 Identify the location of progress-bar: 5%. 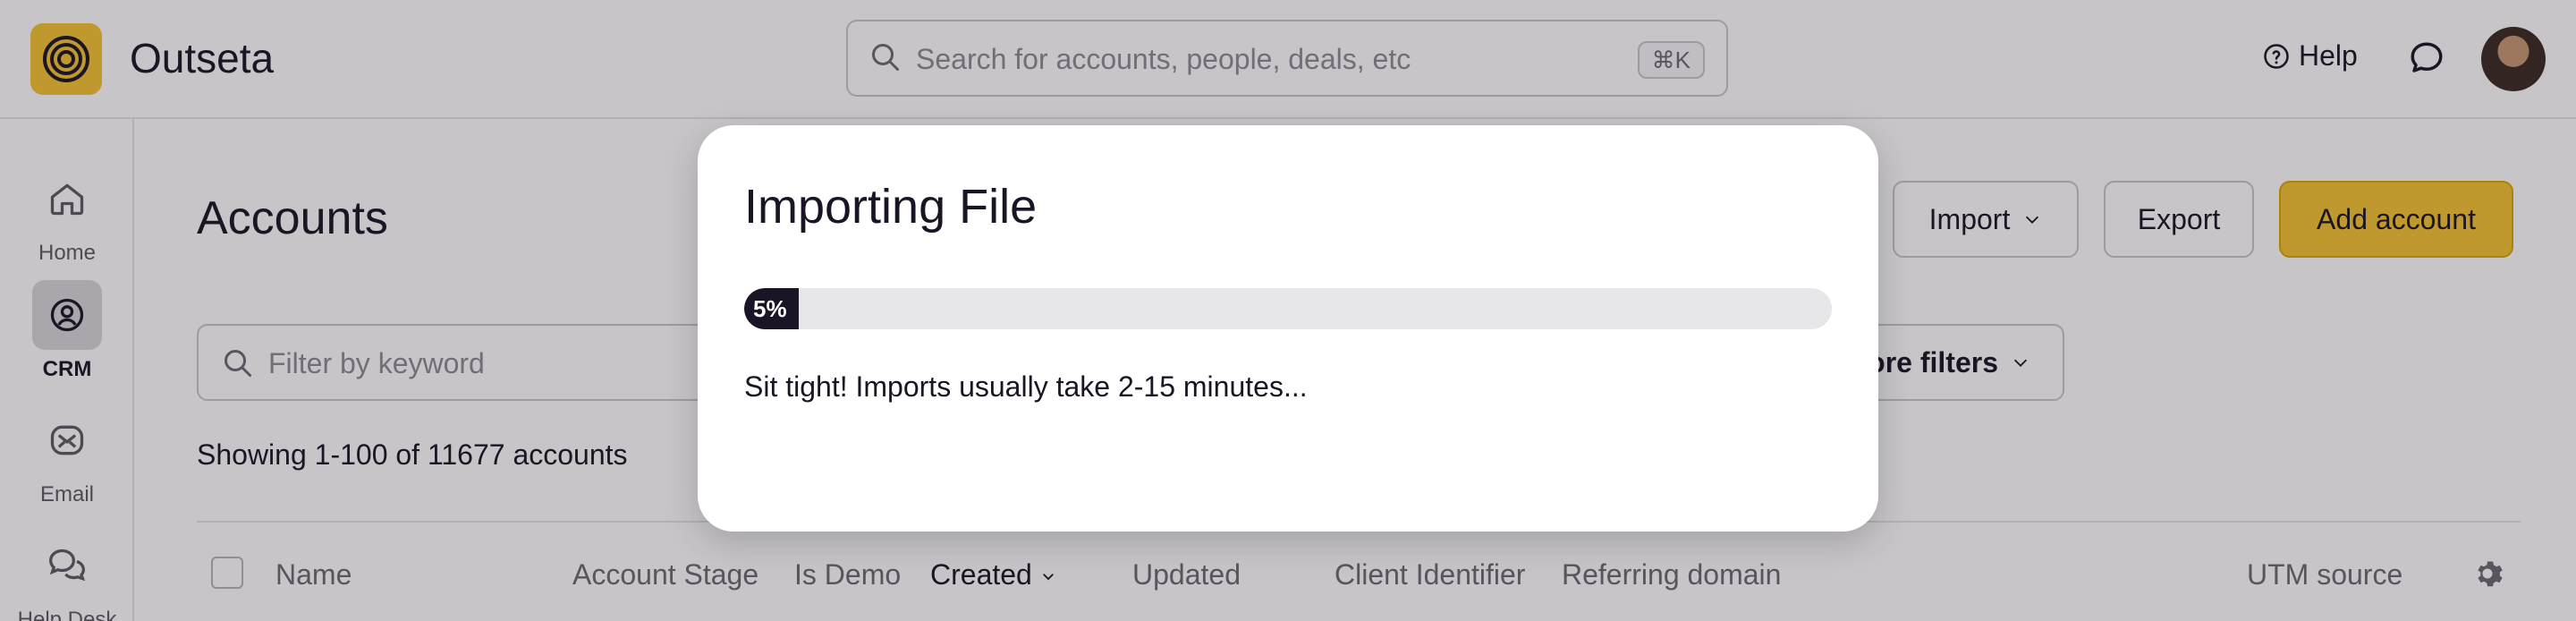
(1288, 308).